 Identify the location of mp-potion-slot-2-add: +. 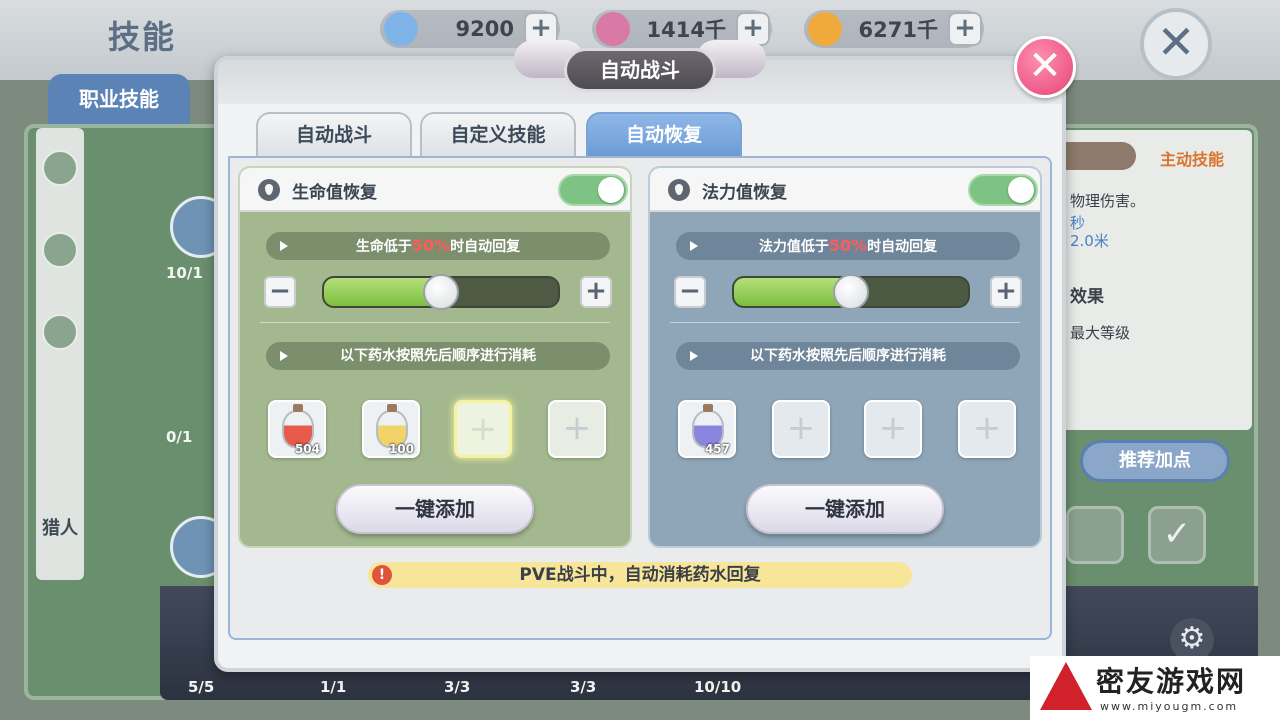
(801, 429).